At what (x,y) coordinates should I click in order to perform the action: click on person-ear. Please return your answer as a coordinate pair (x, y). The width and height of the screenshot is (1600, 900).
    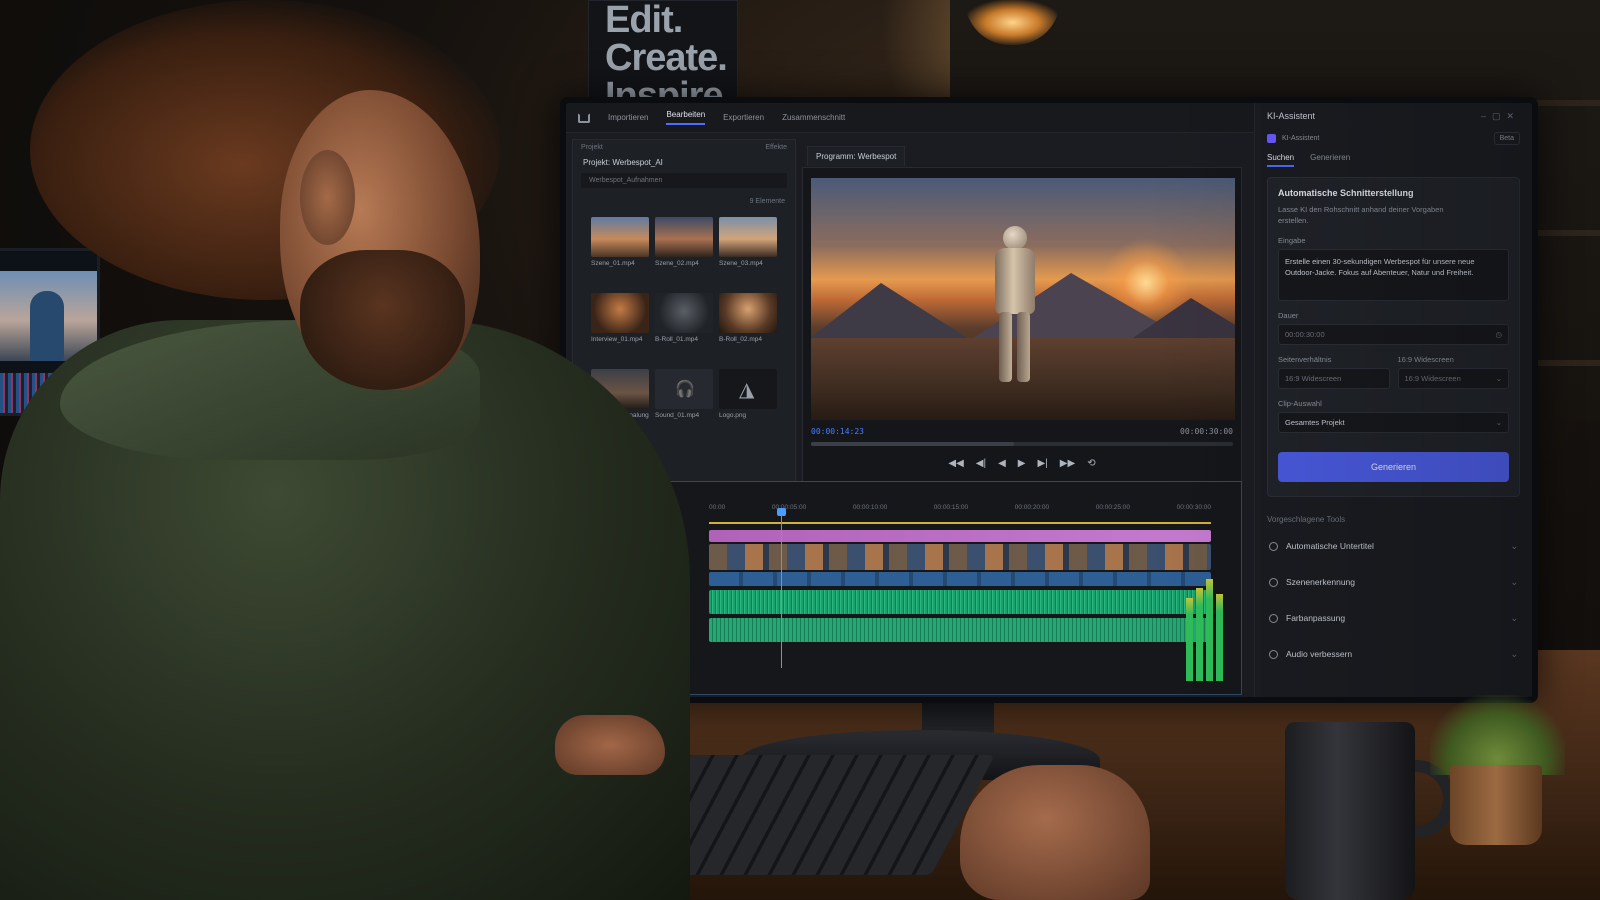
    Looking at the image, I should click on (327, 197).